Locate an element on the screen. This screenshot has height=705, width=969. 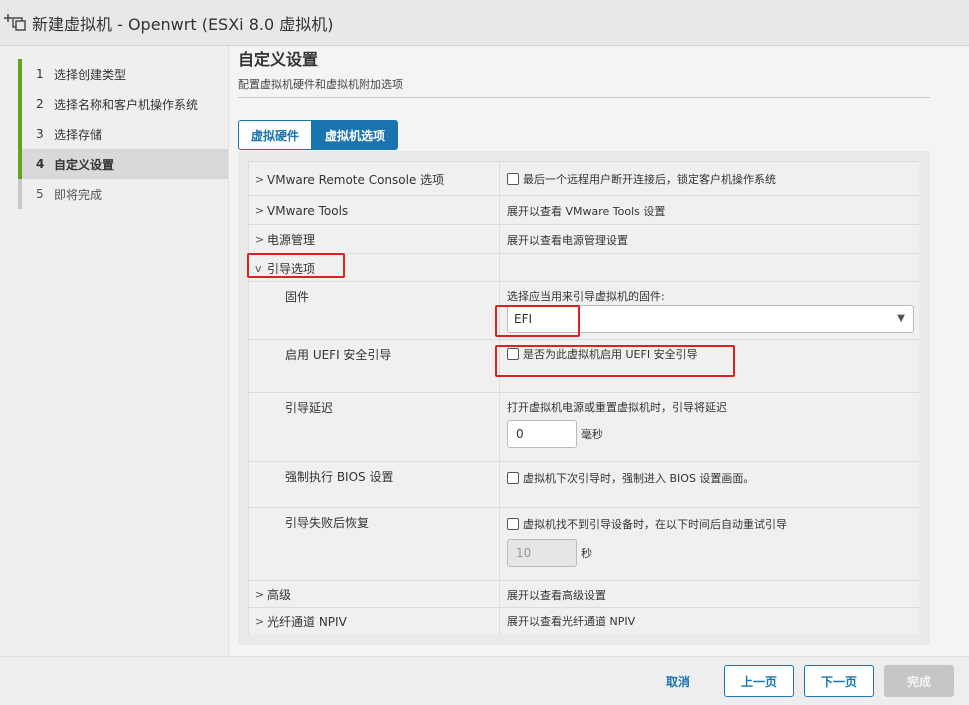
new-vm-icon is located at coordinates (15, 22).